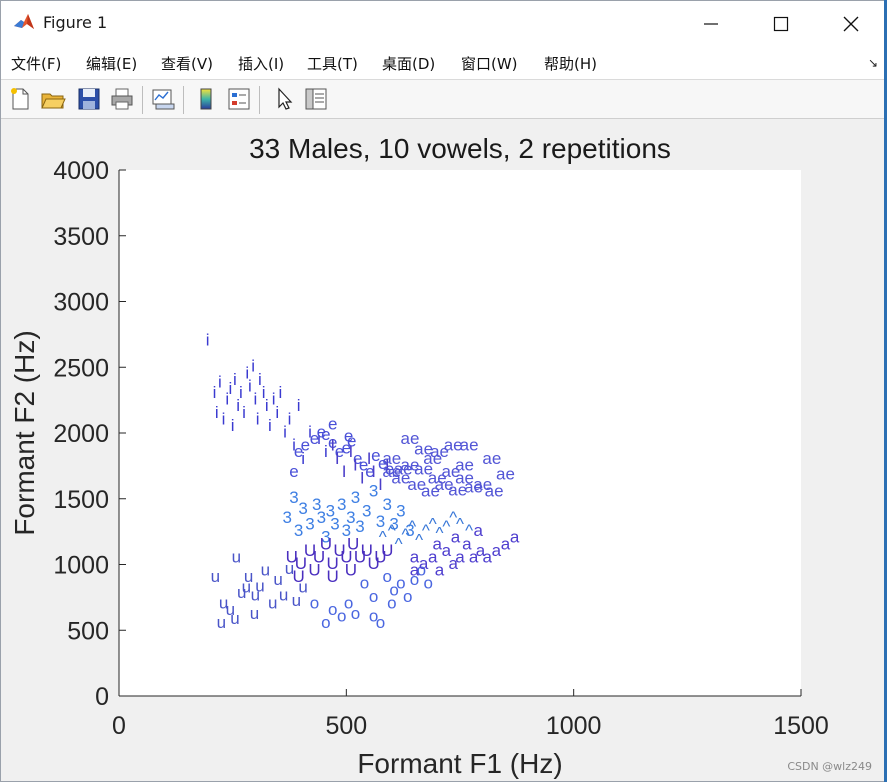 Image resolution: width=887 pixels, height=782 pixels. What do you see at coordinates (187, 63) in the screenshot?
I see `menu-view: 查看(V)` at bounding box center [187, 63].